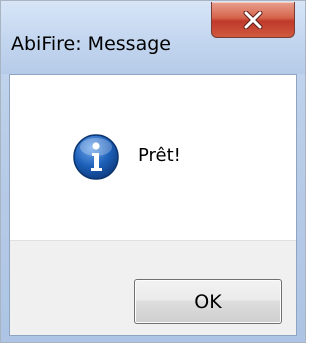  Describe the element at coordinates (96, 157) in the screenshot. I see `info-icon` at that location.